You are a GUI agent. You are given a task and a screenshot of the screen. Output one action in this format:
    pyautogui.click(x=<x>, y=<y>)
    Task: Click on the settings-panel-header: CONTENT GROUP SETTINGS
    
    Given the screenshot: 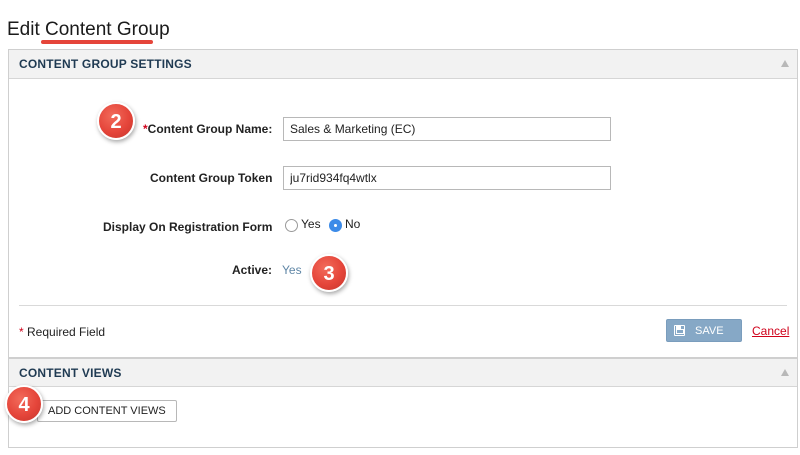 What is the action you would take?
    pyautogui.click(x=403, y=64)
    